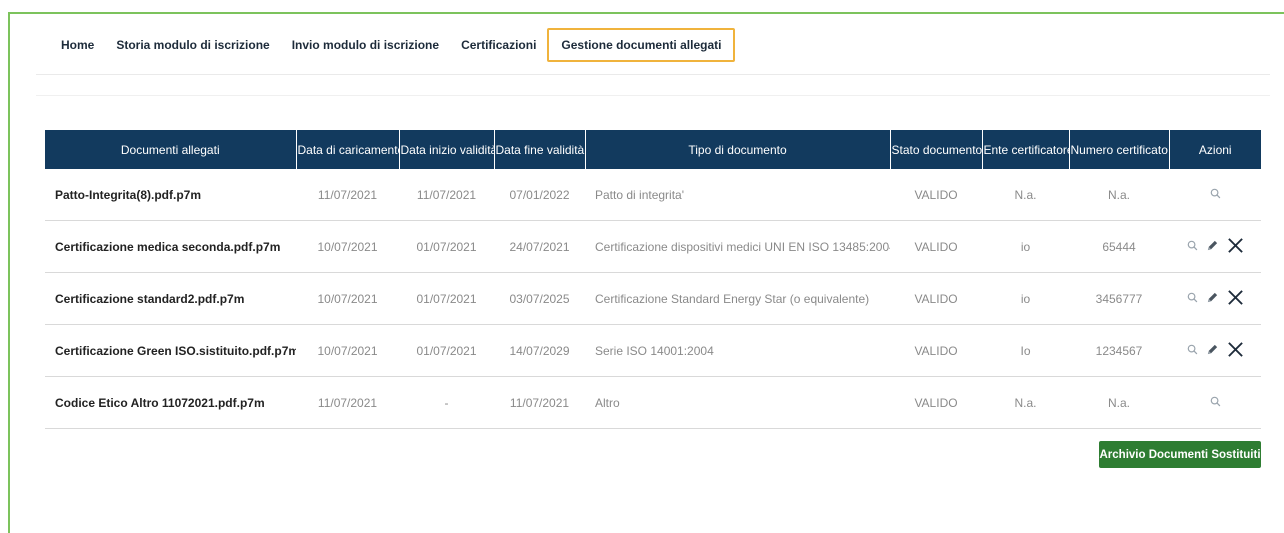 The height and width of the screenshot is (533, 1284). I want to click on validity-end-cell: 03/07/2025, so click(539, 298).